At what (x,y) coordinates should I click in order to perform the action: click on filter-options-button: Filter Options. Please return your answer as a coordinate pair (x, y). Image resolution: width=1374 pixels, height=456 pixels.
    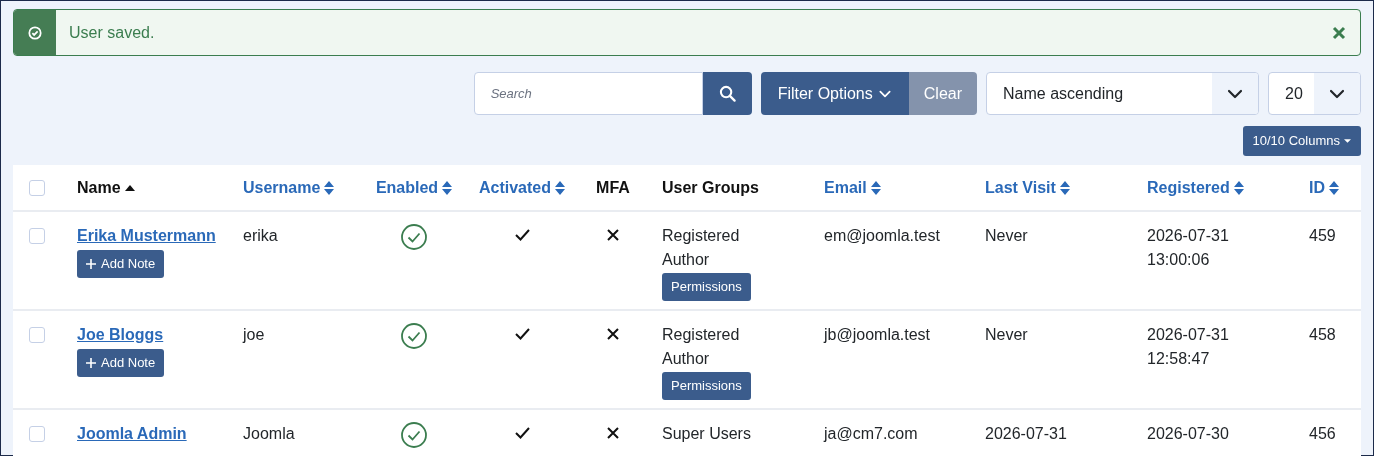
    Looking at the image, I should click on (834, 93).